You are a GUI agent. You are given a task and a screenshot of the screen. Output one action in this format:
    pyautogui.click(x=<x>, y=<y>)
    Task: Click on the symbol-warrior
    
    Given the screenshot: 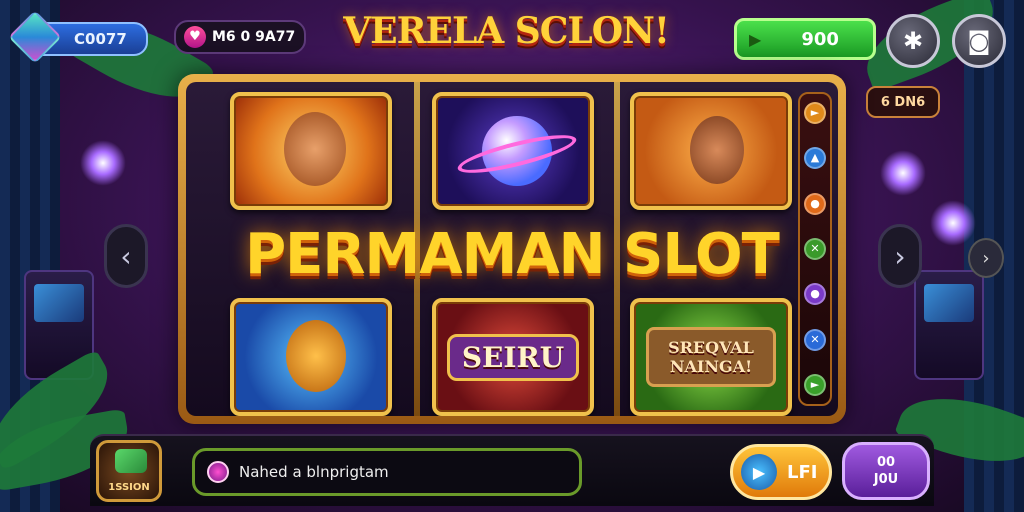 What is the action you would take?
    pyautogui.click(x=311, y=151)
    